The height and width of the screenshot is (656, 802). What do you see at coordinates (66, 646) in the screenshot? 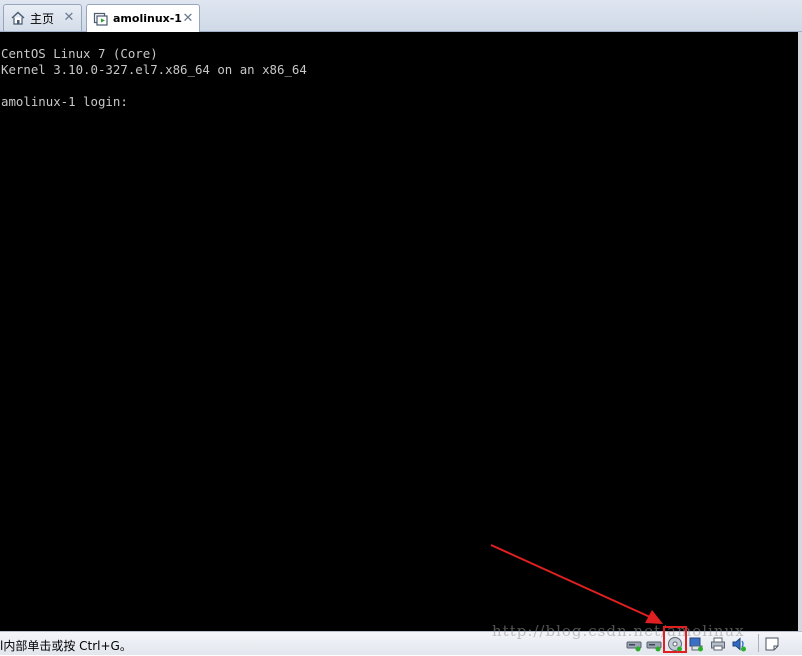
I see `status-text: l内部单击或按 Ctrl+G。` at bounding box center [66, 646].